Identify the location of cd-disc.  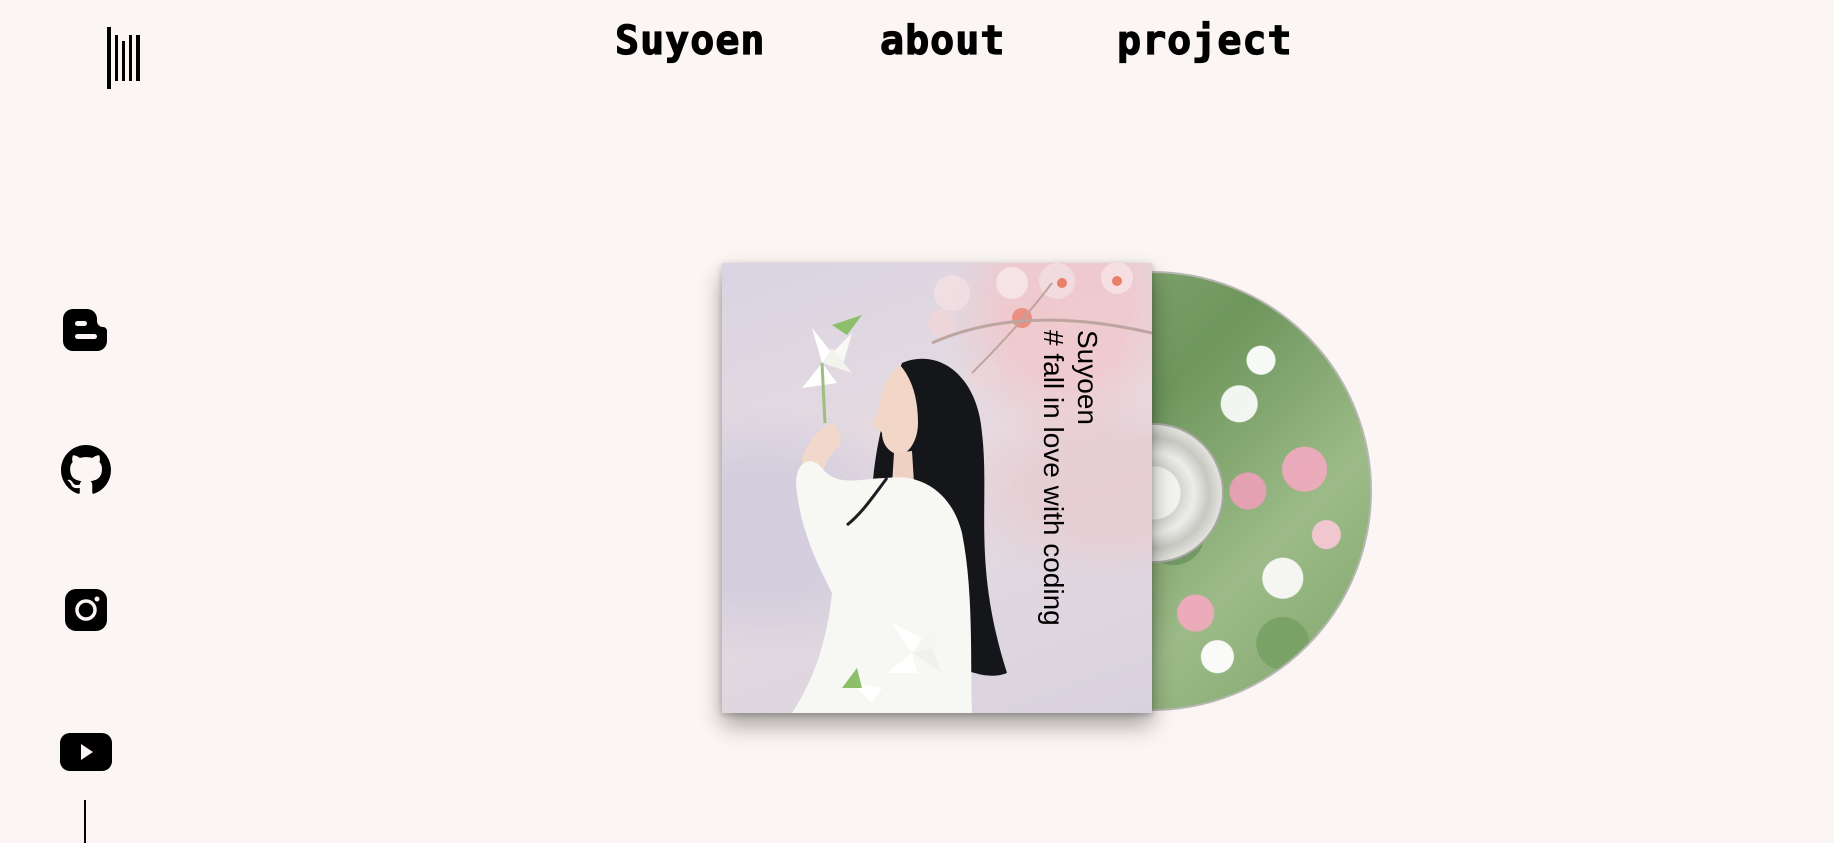
(1262, 491).